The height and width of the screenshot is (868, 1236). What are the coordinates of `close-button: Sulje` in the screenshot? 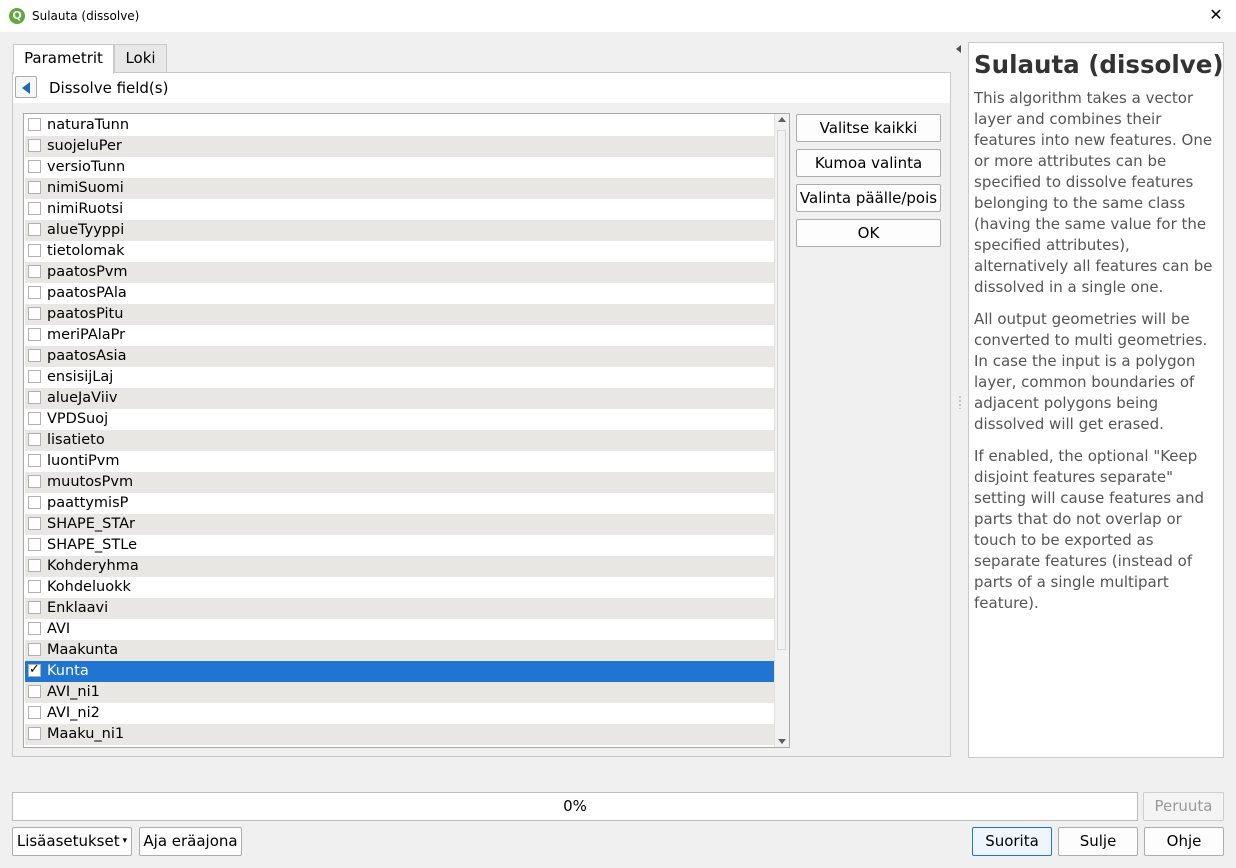 It's located at (1098, 841).